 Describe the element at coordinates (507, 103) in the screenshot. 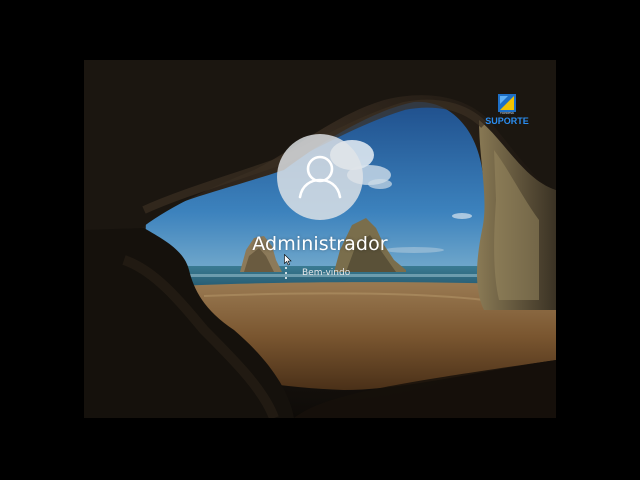

I see `topdesk-logo-icon` at that location.